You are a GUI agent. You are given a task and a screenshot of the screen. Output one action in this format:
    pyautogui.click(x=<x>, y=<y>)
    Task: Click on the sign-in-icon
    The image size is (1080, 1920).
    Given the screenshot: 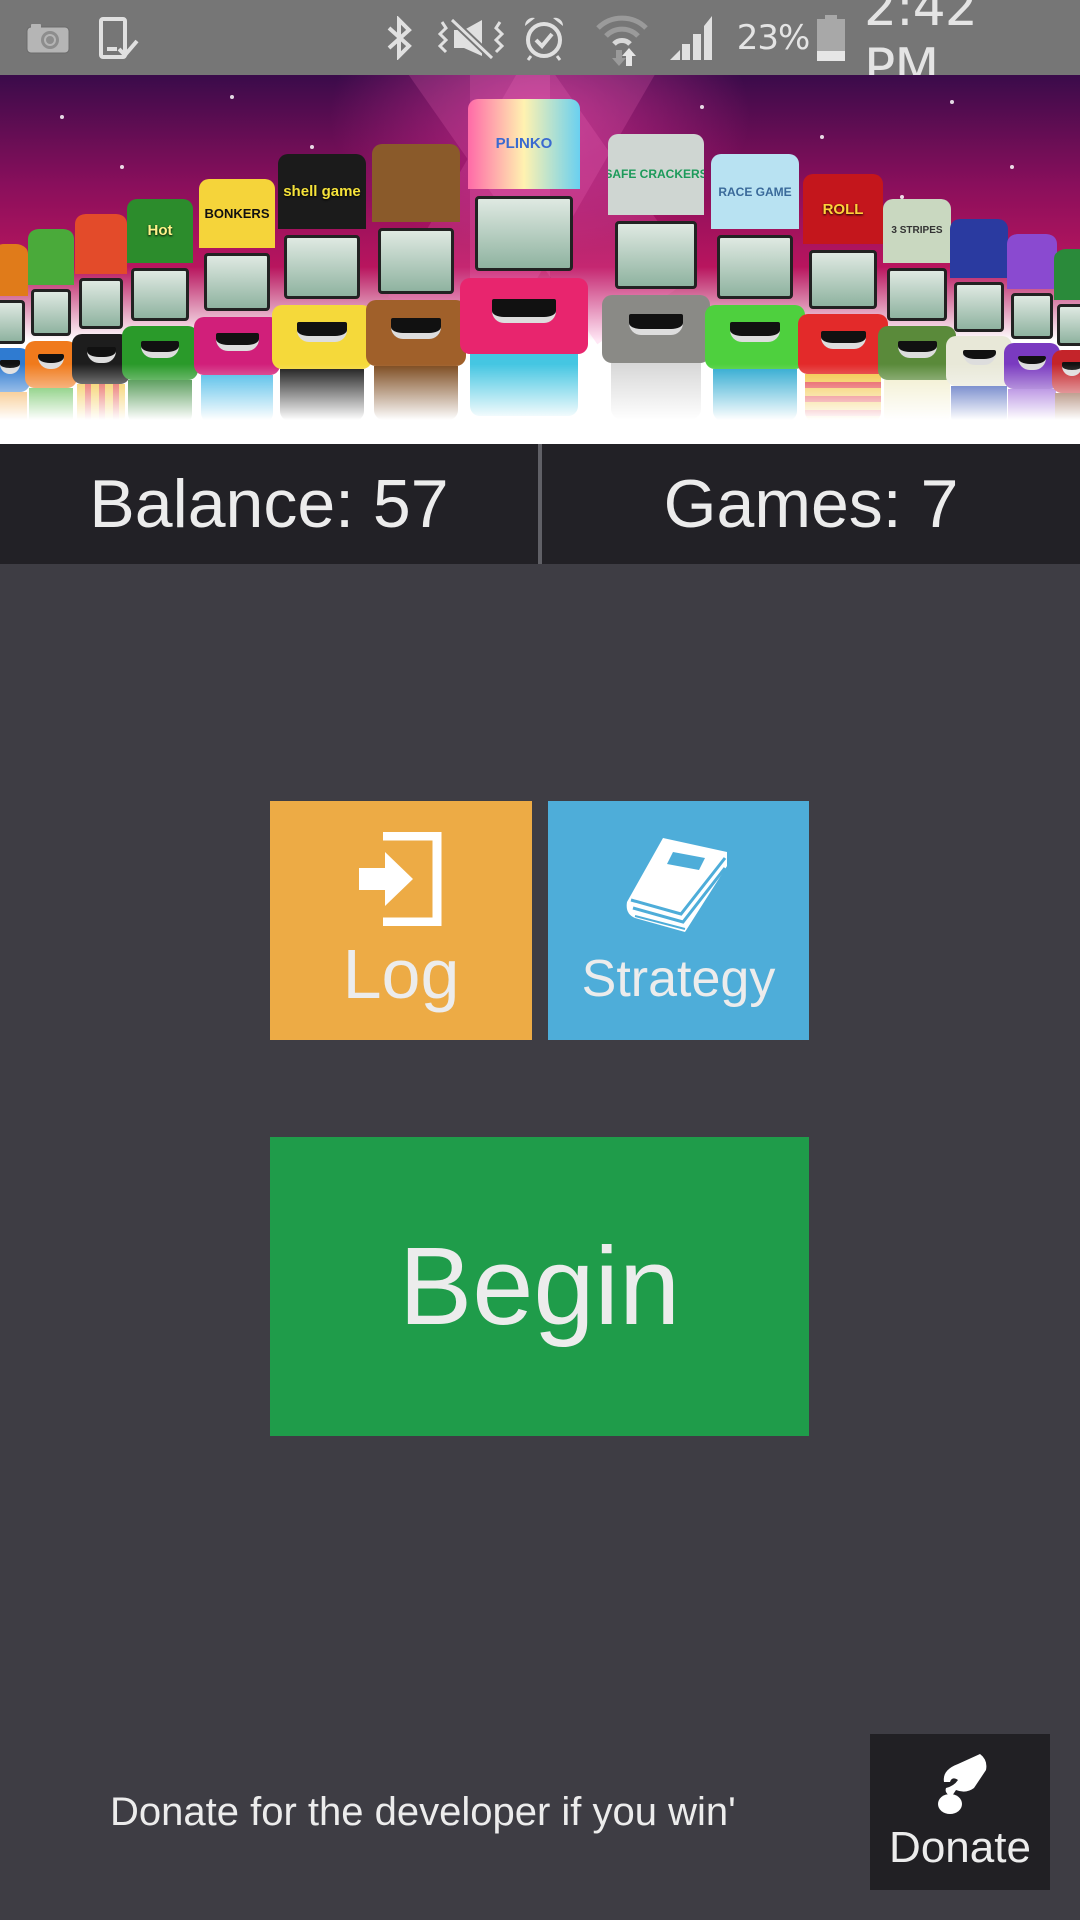 What is the action you would take?
    pyautogui.click(x=401, y=881)
    